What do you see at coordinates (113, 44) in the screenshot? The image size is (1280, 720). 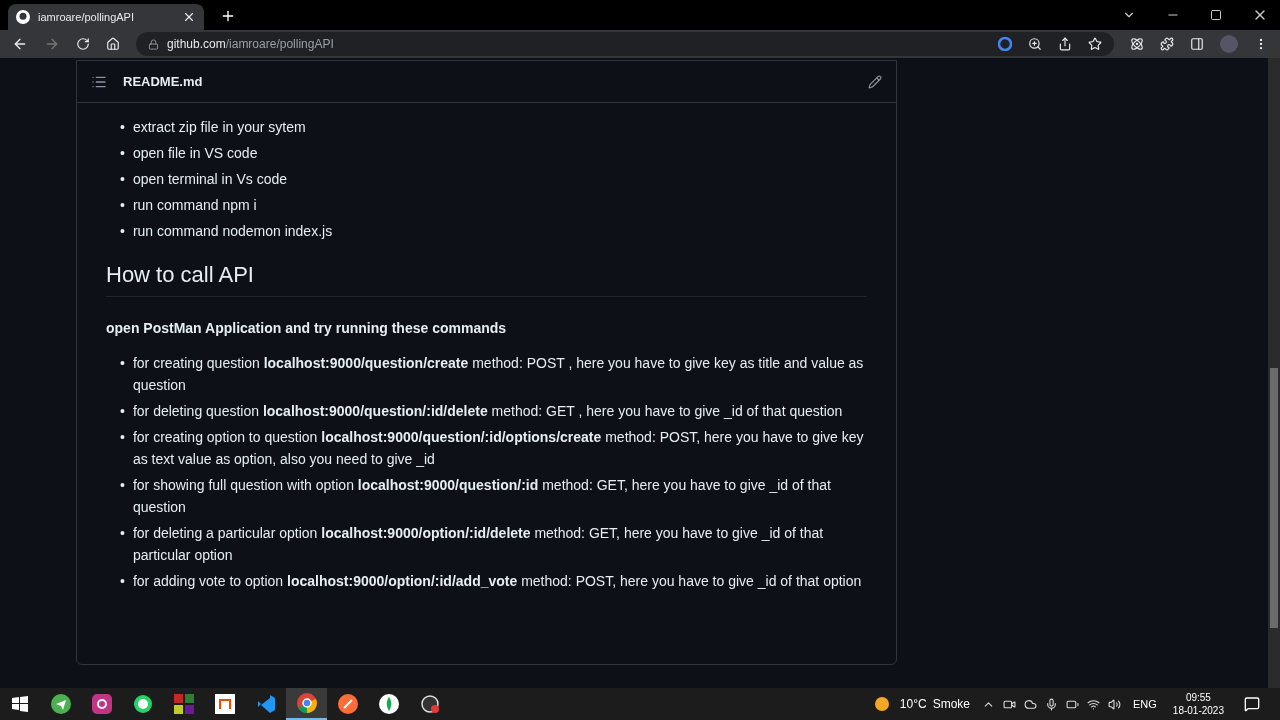 I see `home-icon` at bounding box center [113, 44].